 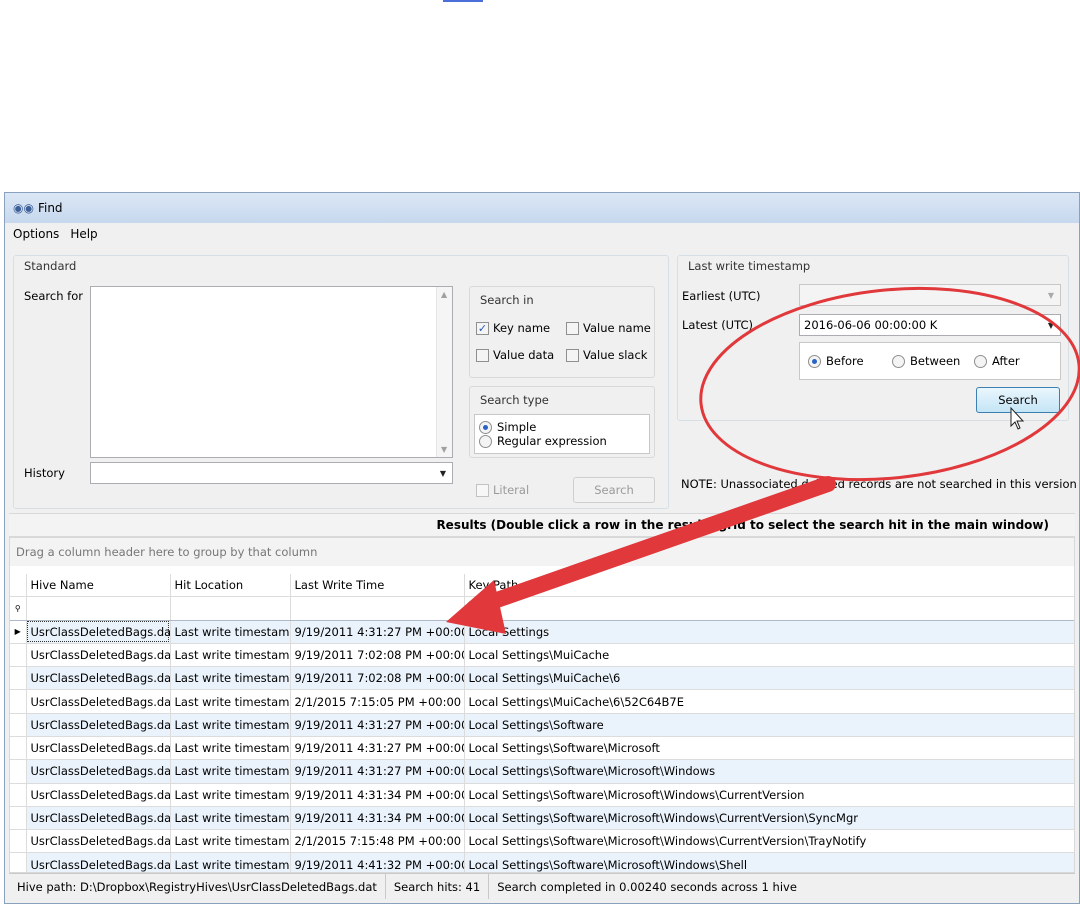 What do you see at coordinates (36, 234) in the screenshot?
I see `menu-options: Options` at bounding box center [36, 234].